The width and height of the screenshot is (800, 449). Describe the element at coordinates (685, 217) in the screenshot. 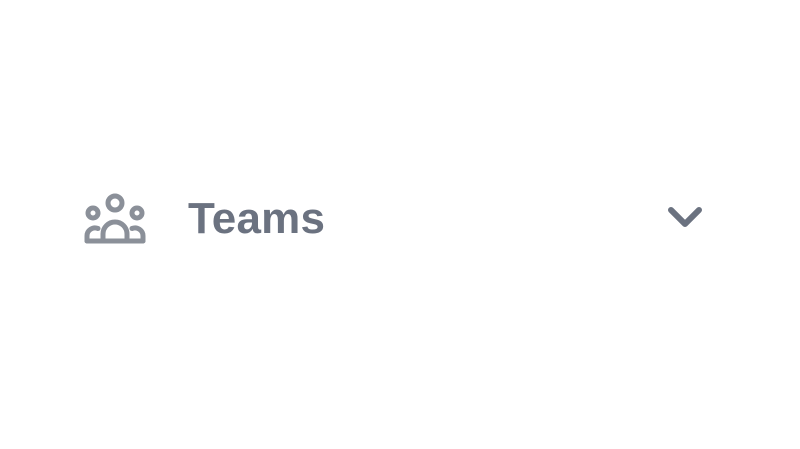

I see `chevron-down-icon` at that location.